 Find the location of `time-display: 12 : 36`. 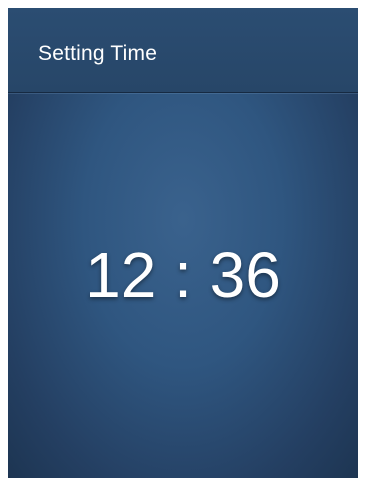

time-display: 12 : 36 is located at coordinates (183, 275).